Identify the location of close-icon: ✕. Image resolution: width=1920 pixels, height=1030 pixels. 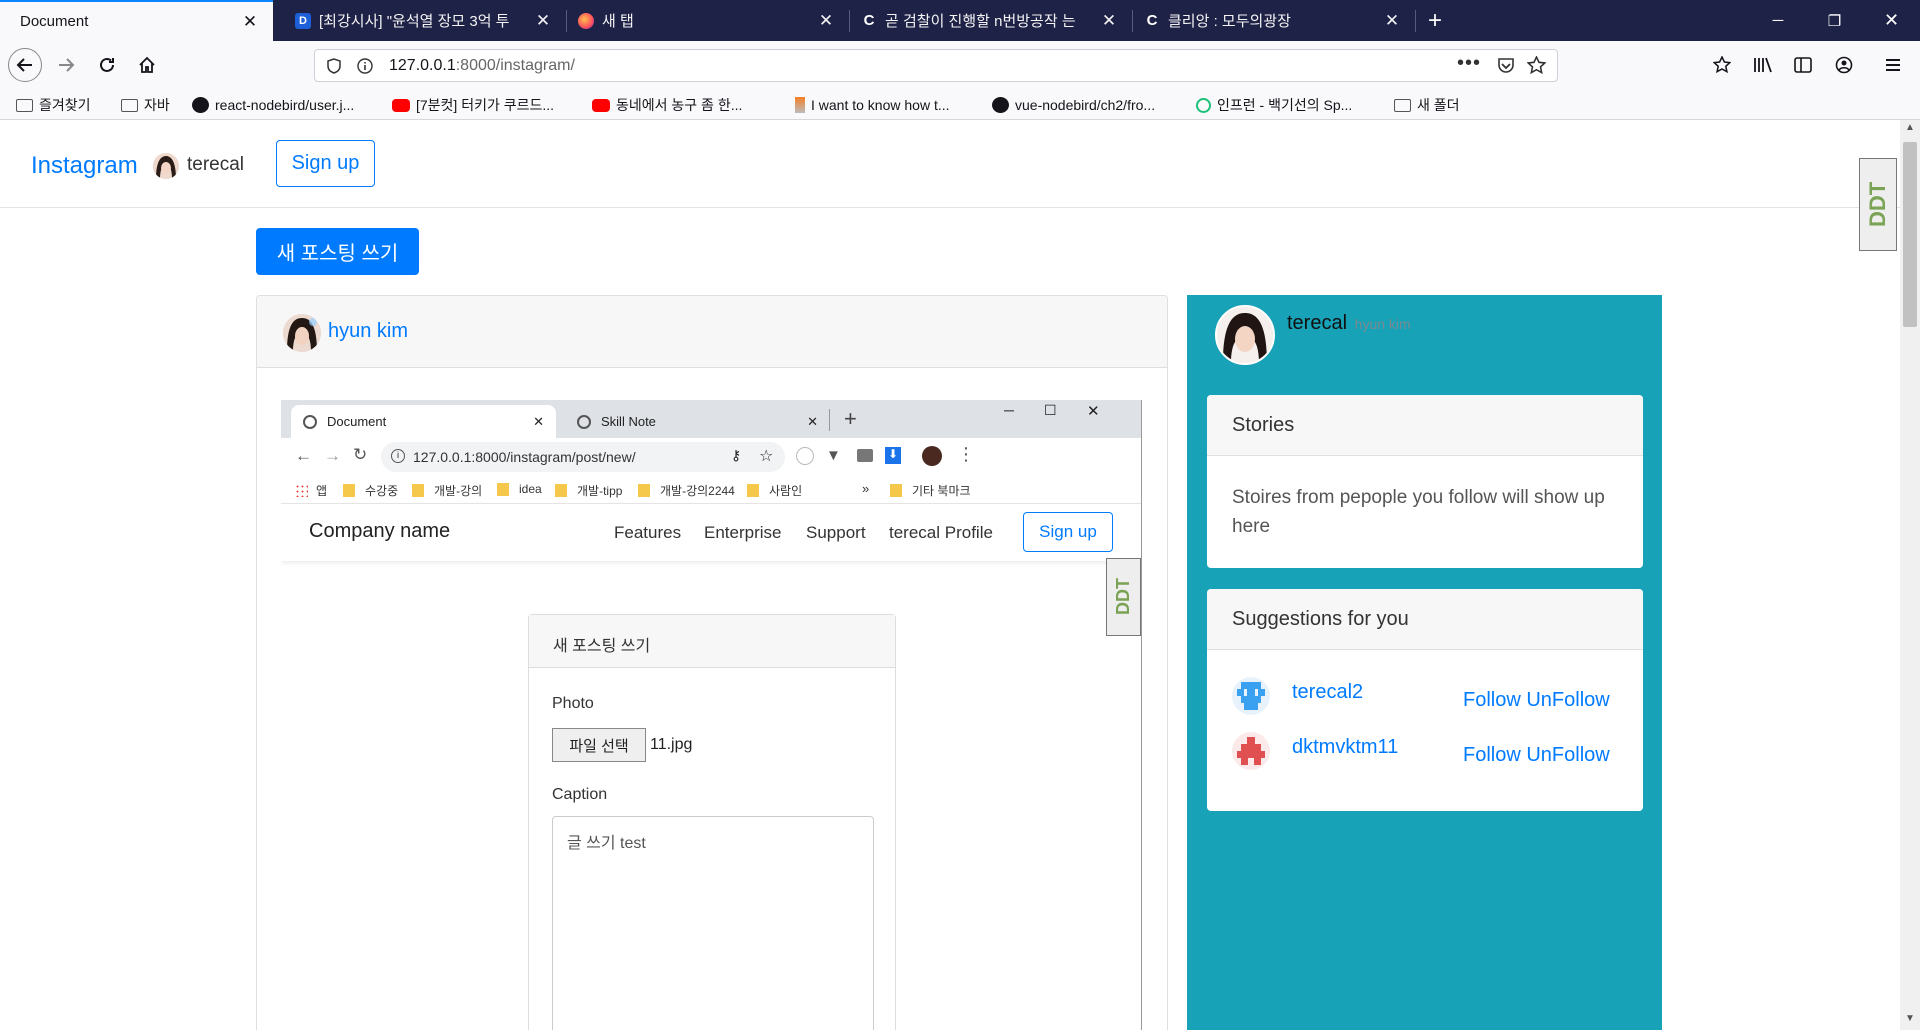
(812, 421).